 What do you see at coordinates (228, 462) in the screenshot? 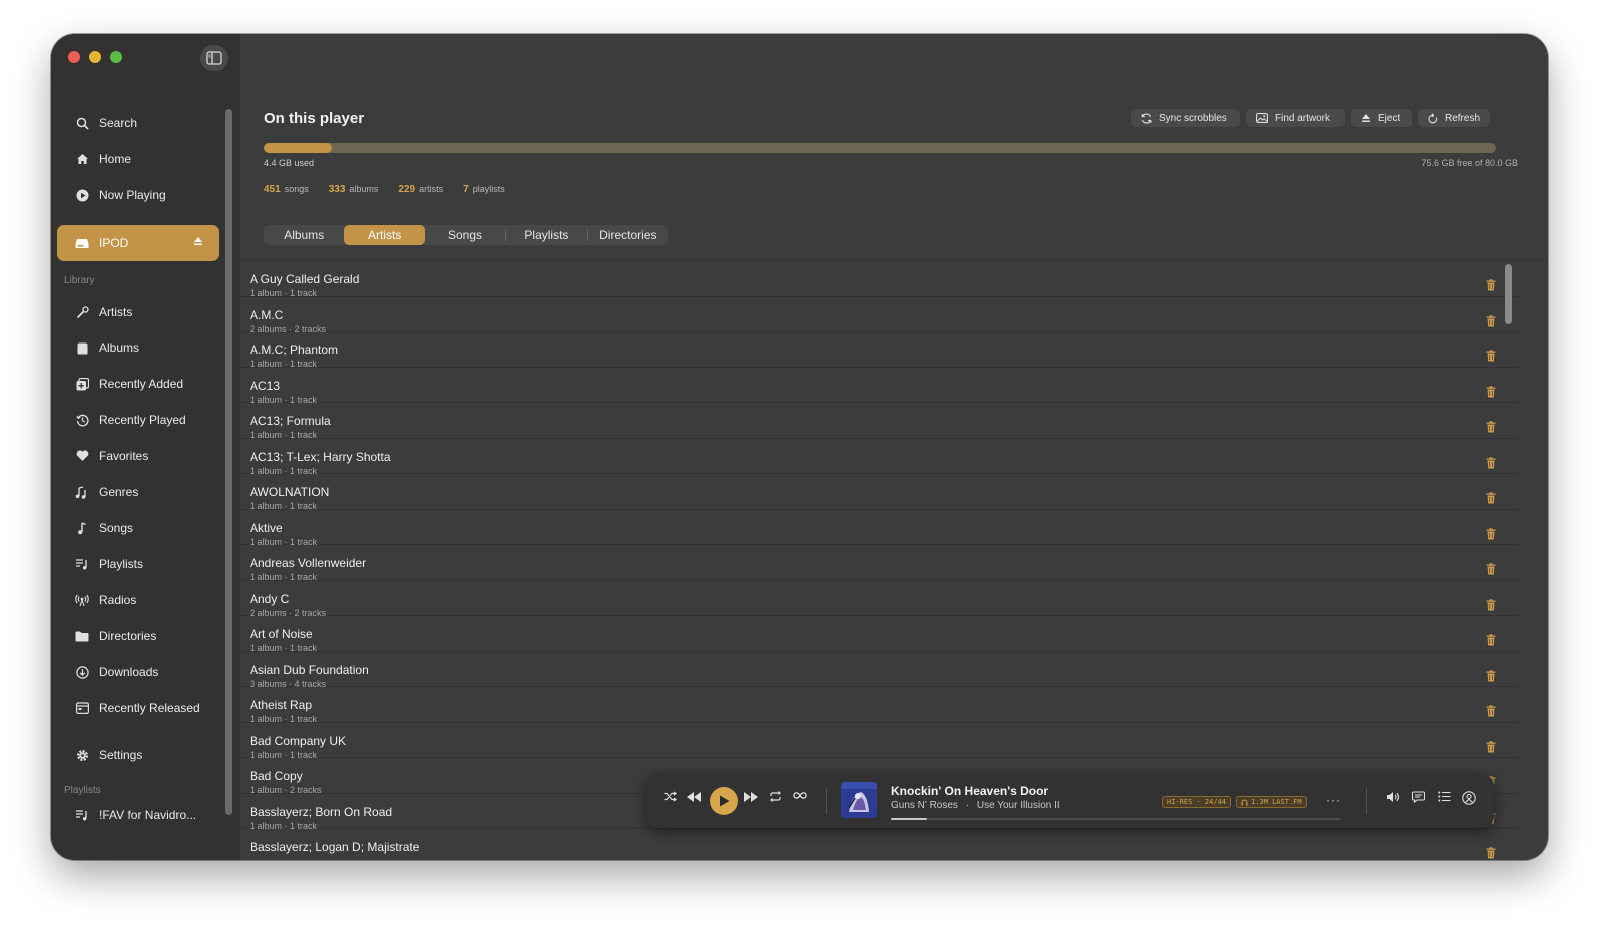
I see `sidebar-scrollbar` at bounding box center [228, 462].